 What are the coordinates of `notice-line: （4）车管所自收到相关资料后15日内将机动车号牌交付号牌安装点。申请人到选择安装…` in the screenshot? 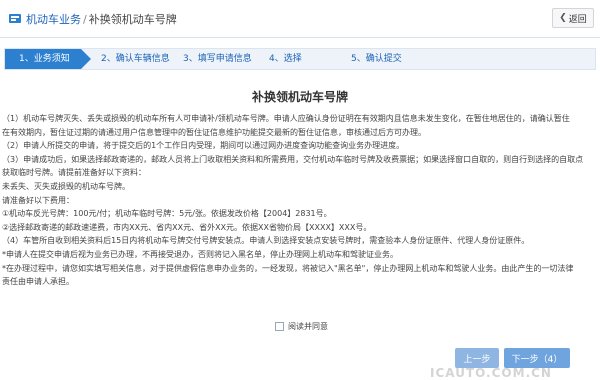 It's located at (266, 241).